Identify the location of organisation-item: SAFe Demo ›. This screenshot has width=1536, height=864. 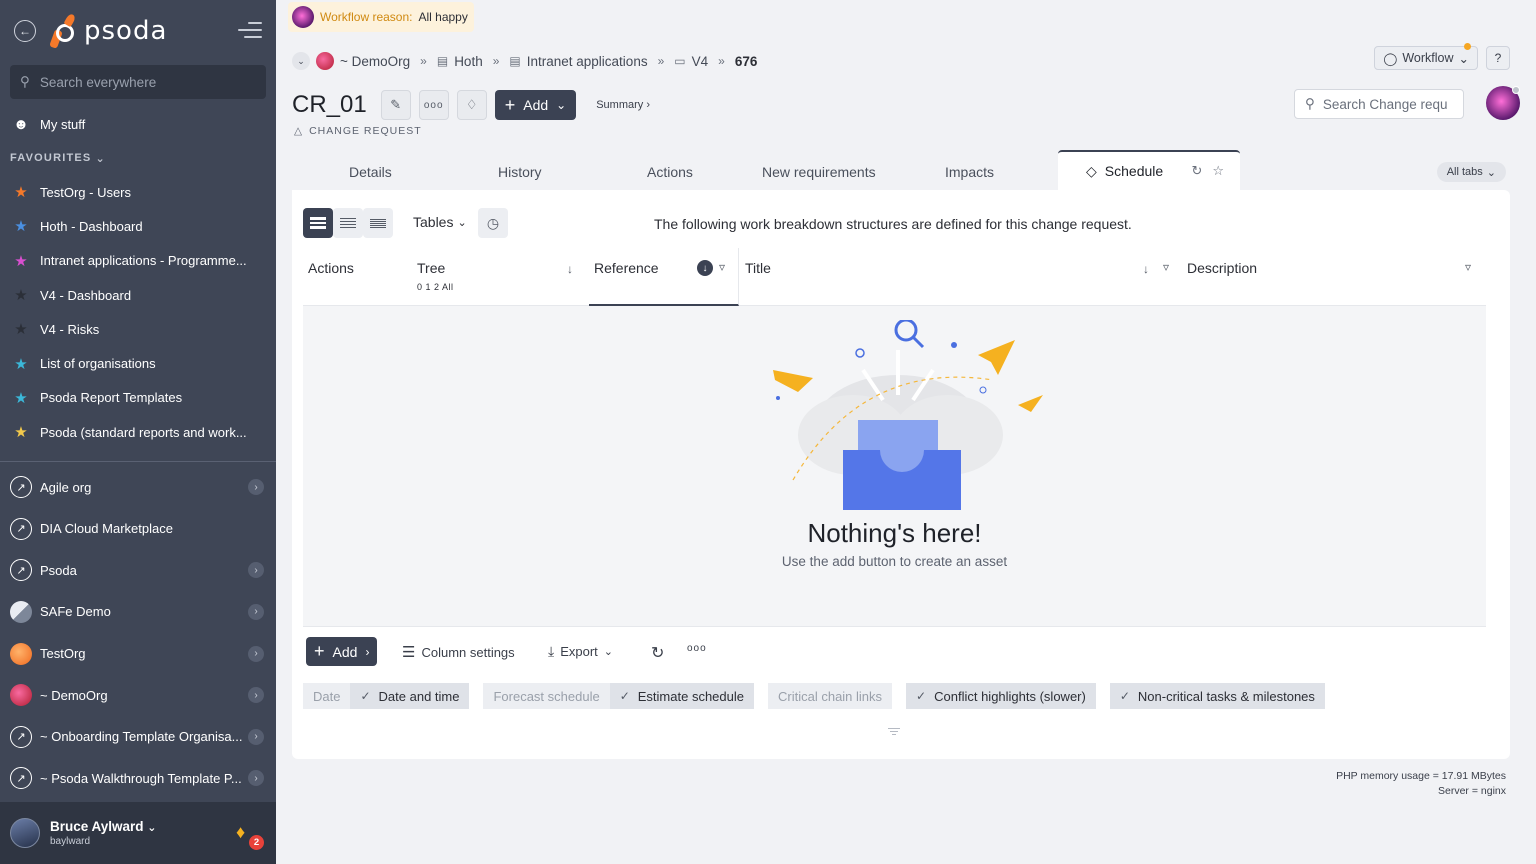
(138, 612).